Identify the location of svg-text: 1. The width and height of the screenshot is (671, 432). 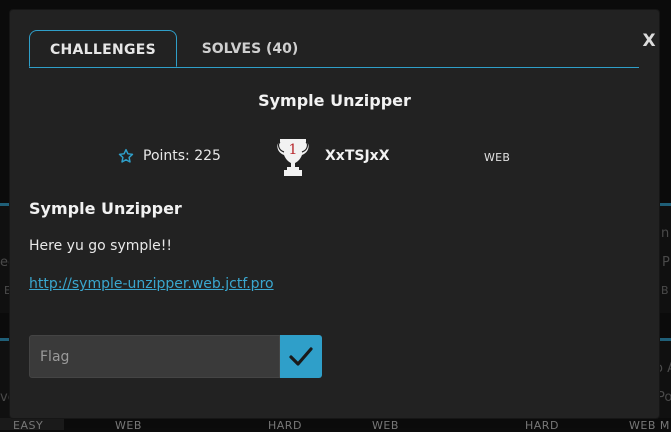
(293, 150).